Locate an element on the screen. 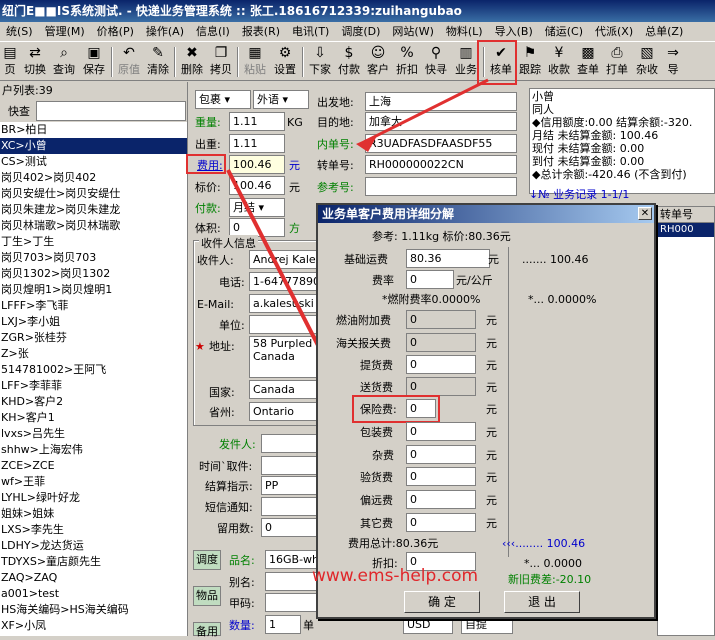 The image size is (715, 640). addr-input: 58 Purpled Canada is located at coordinates (284, 357).